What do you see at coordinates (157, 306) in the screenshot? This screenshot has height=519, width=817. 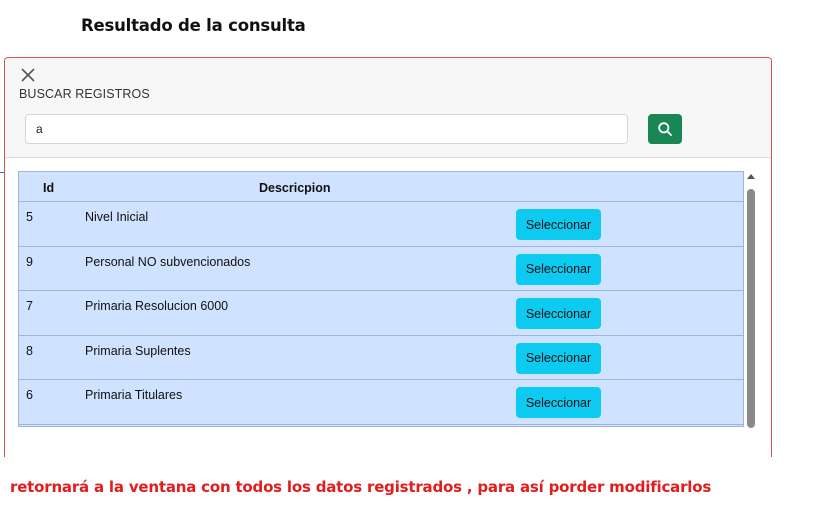 I see `row-description: Primaria Resolucion 6000` at bounding box center [157, 306].